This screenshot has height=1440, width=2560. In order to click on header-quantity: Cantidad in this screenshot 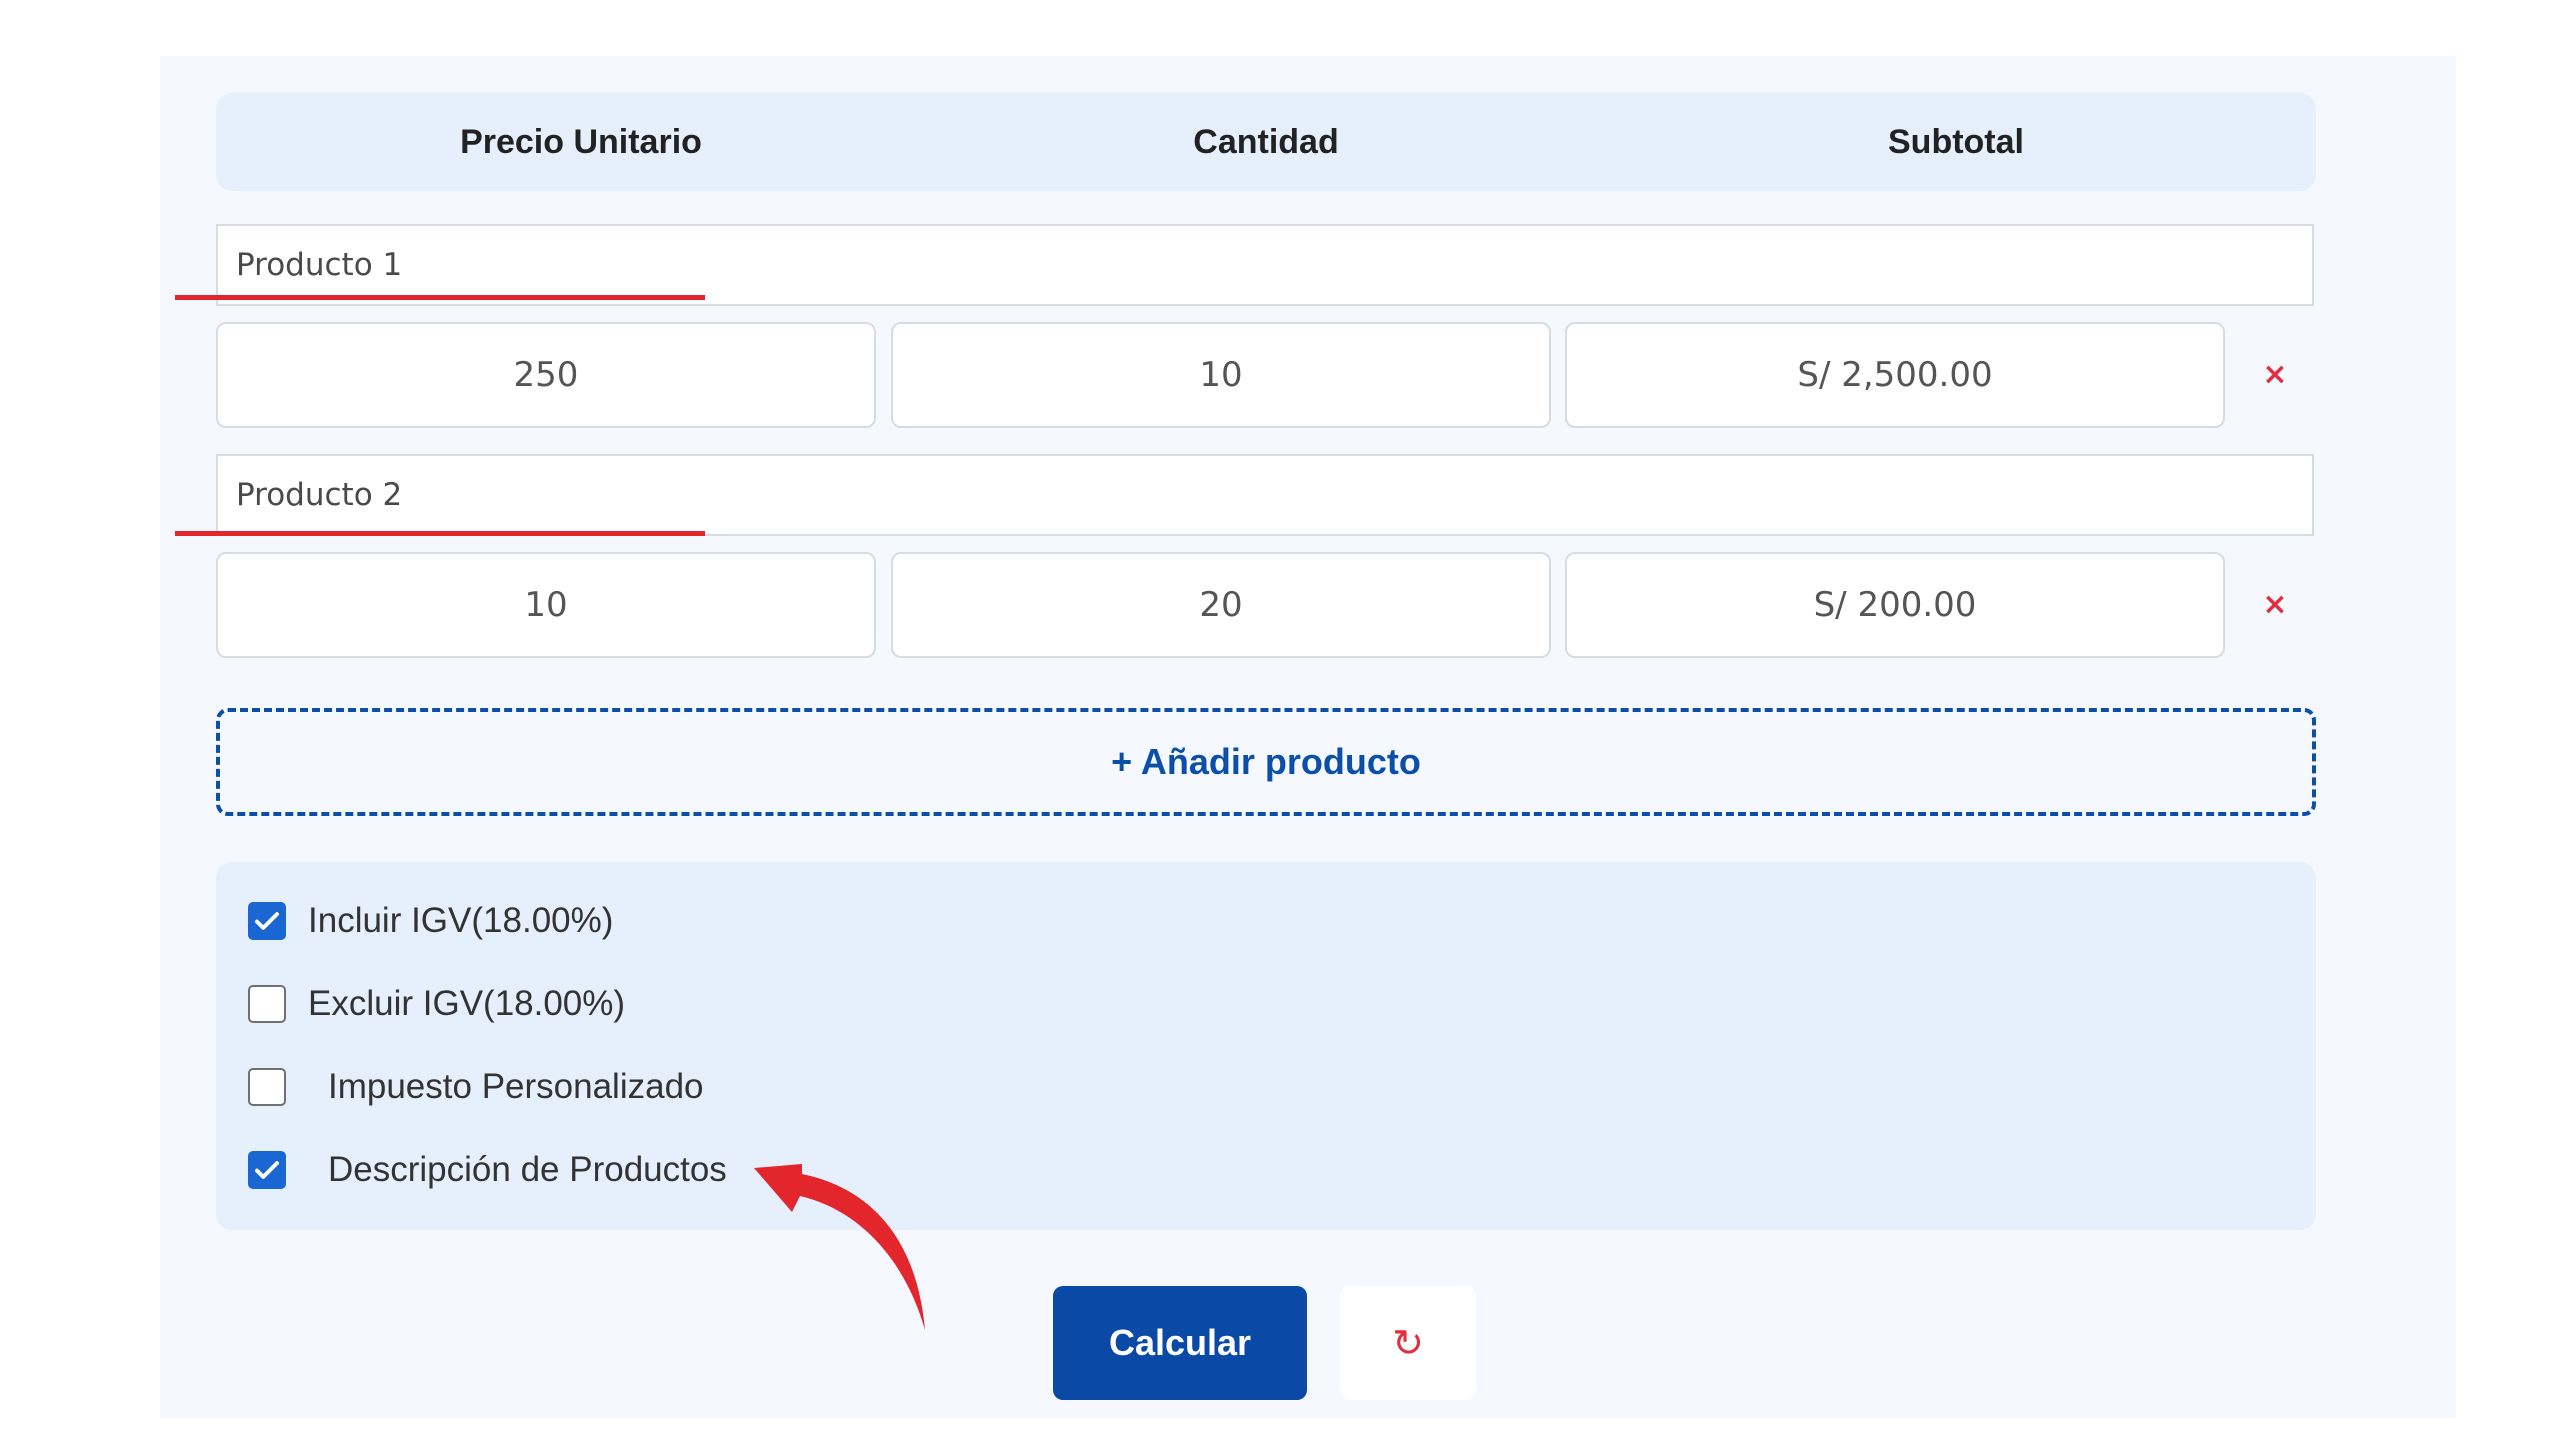, I will do `click(1266, 142)`.